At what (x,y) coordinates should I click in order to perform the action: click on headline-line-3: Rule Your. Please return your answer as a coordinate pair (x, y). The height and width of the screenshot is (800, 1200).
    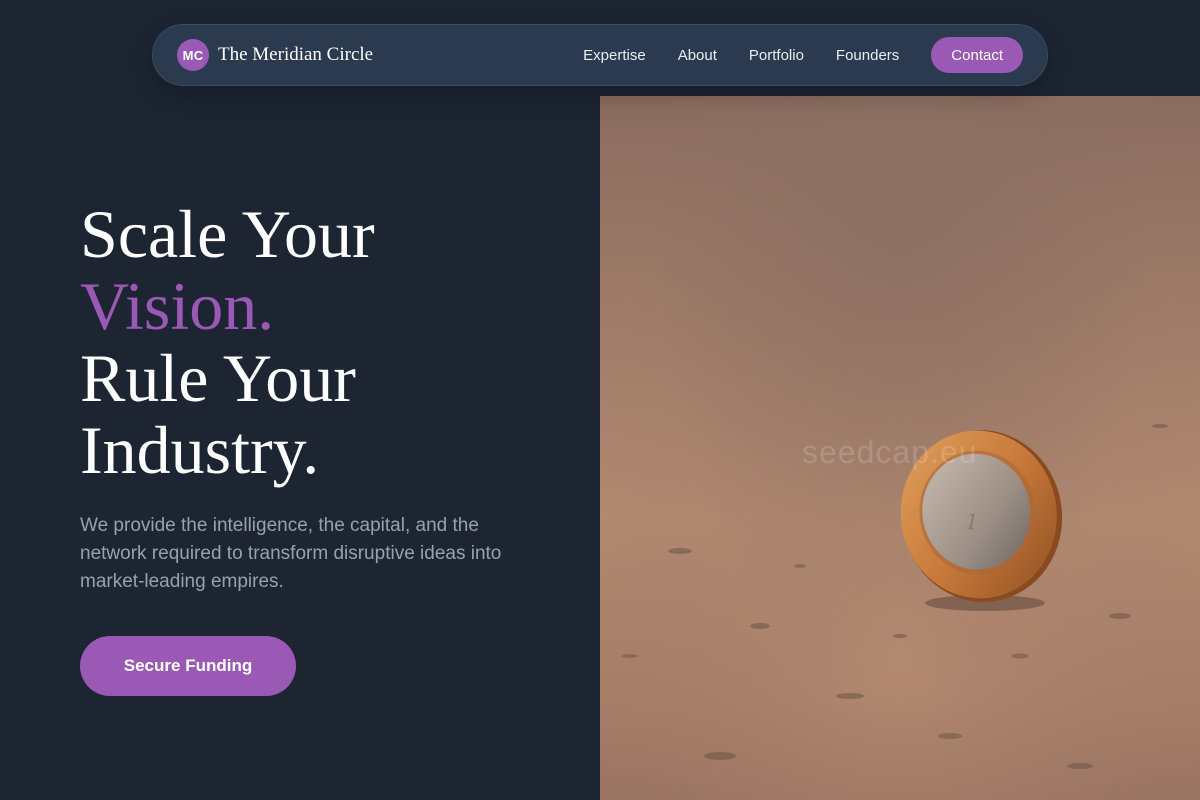
    Looking at the image, I should click on (218, 378).